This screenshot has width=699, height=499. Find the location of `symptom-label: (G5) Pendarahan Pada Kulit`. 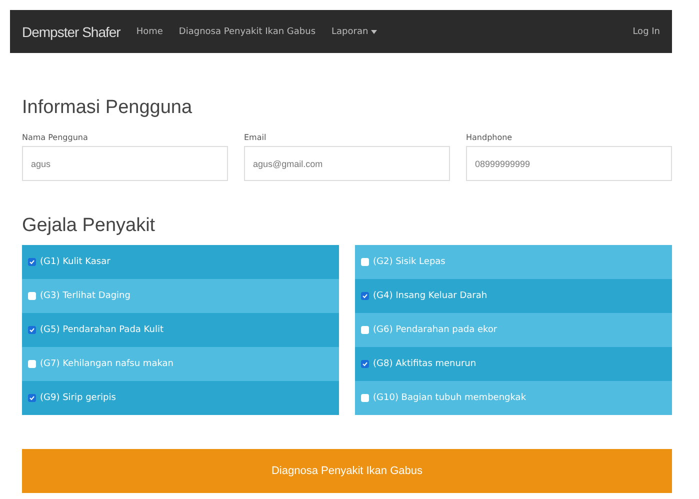

symptom-label: (G5) Pendarahan Pada Kulit is located at coordinates (102, 330).